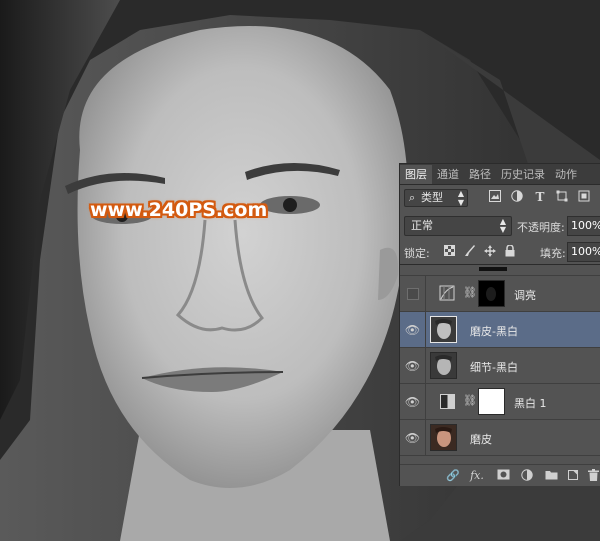 The height and width of the screenshot is (541, 600). What do you see at coordinates (179, 210) in the screenshot?
I see `watermark-text: www.240PS.com` at bounding box center [179, 210].